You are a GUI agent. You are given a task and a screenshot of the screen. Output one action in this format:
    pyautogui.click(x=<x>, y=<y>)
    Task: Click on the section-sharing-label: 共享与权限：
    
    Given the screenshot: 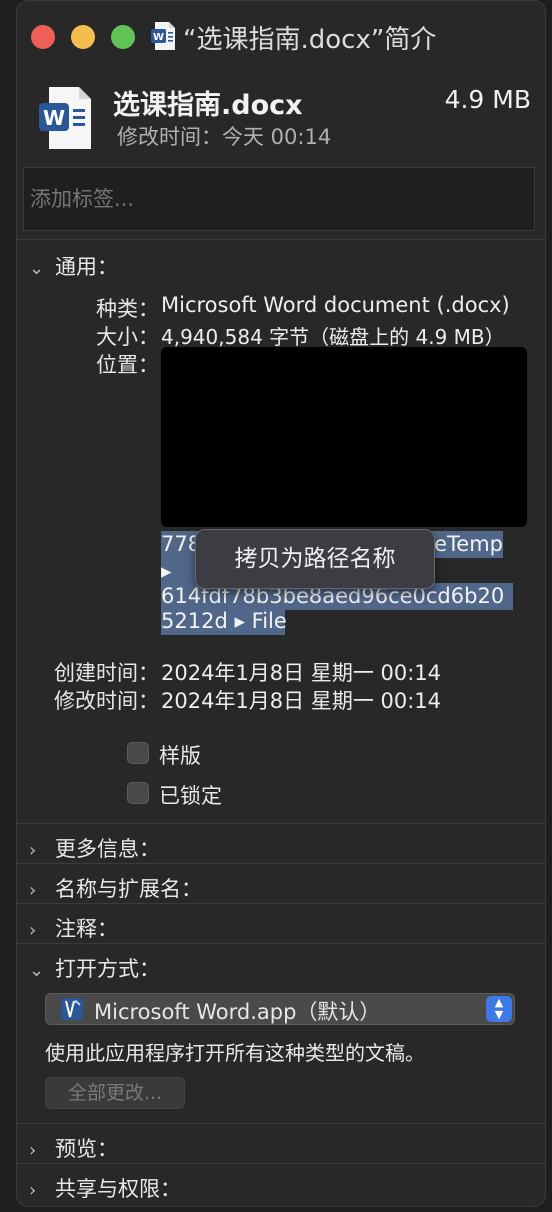 What is the action you would take?
    pyautogui.click(x=118, y=1189)
    